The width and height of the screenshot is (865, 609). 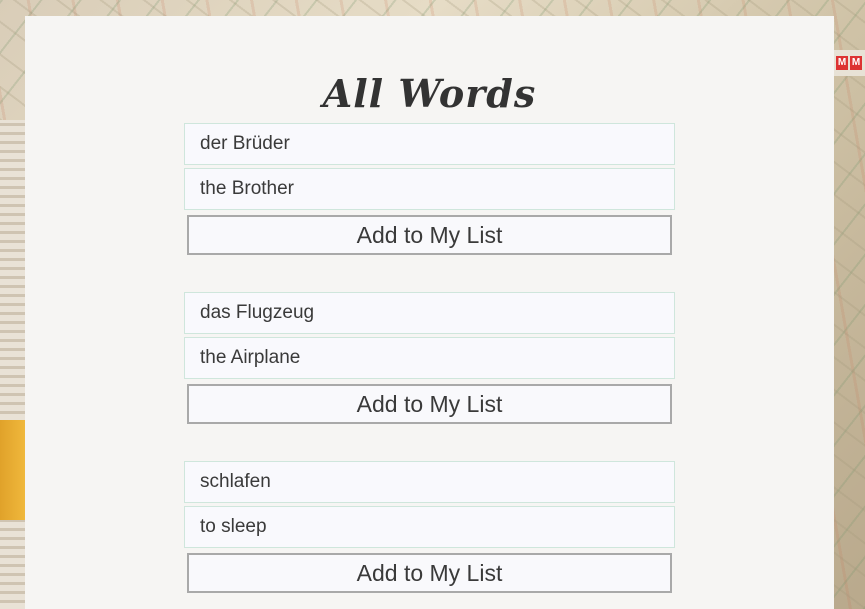 I want to click on german-word-field: das Flugzeug, so click(x=429, y=313).